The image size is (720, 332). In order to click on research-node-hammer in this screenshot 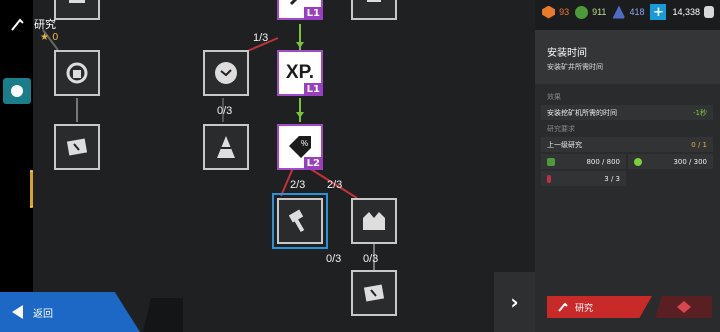, I will do `click(300, 221)`.